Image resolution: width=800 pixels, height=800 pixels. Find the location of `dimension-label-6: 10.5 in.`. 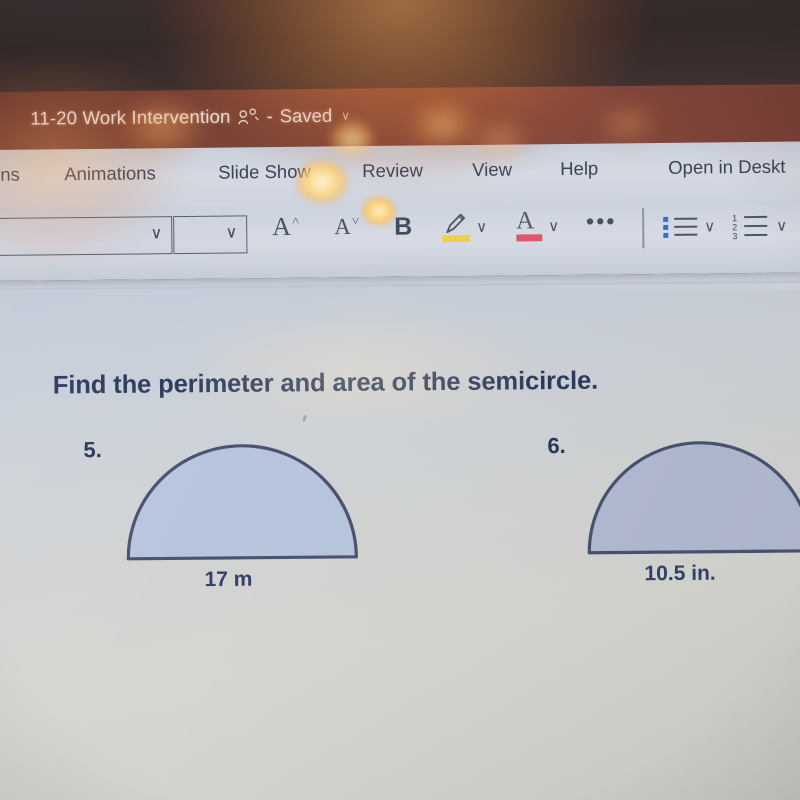

dimension-label-6: 10.5 in. is located at coordinates (680, 573).